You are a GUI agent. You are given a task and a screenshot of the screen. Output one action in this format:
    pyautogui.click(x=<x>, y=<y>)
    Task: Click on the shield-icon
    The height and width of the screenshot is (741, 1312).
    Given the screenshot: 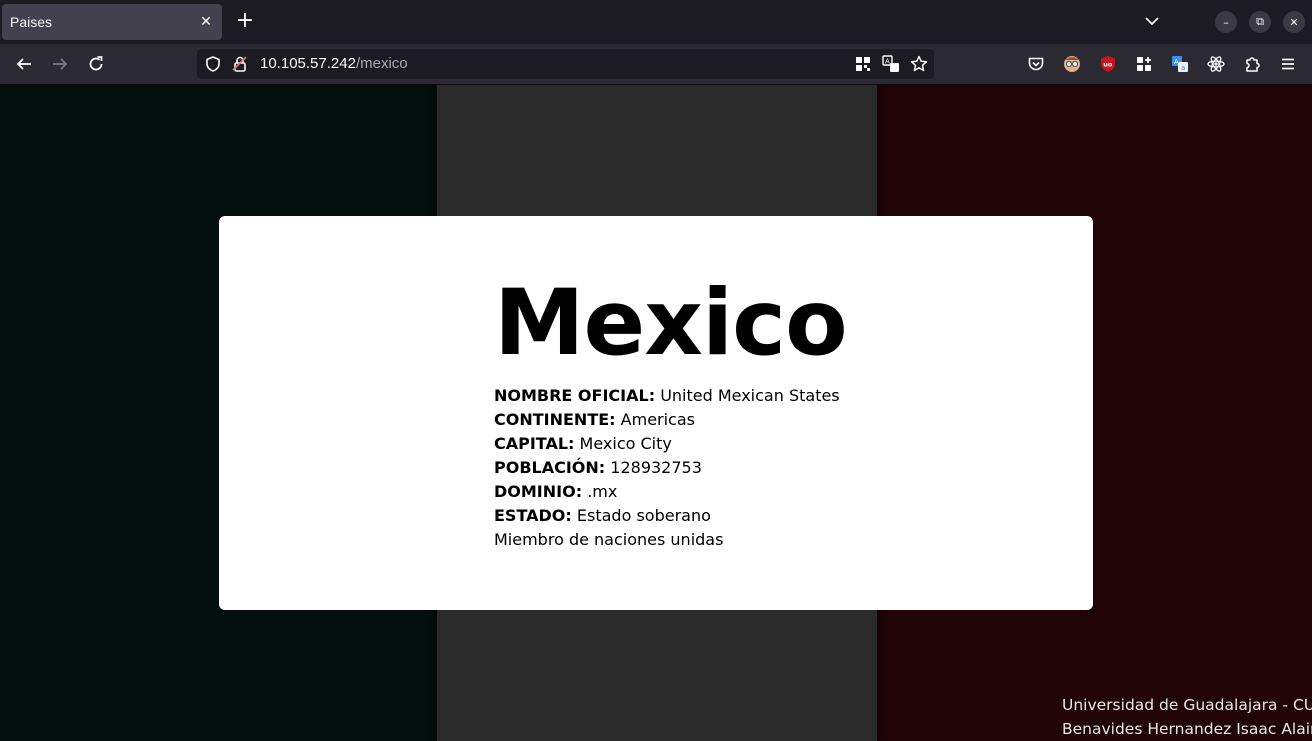 What is the action you would take?
    pyautogui.click(x=213, y=64)
    